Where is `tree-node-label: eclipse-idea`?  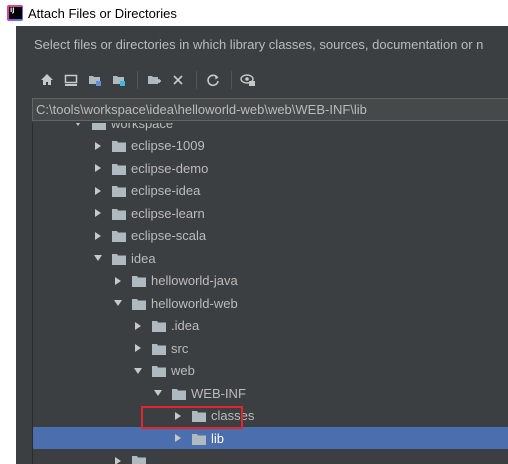
tree-node-label: eclipse-idea is located at coordinates (166, 190).